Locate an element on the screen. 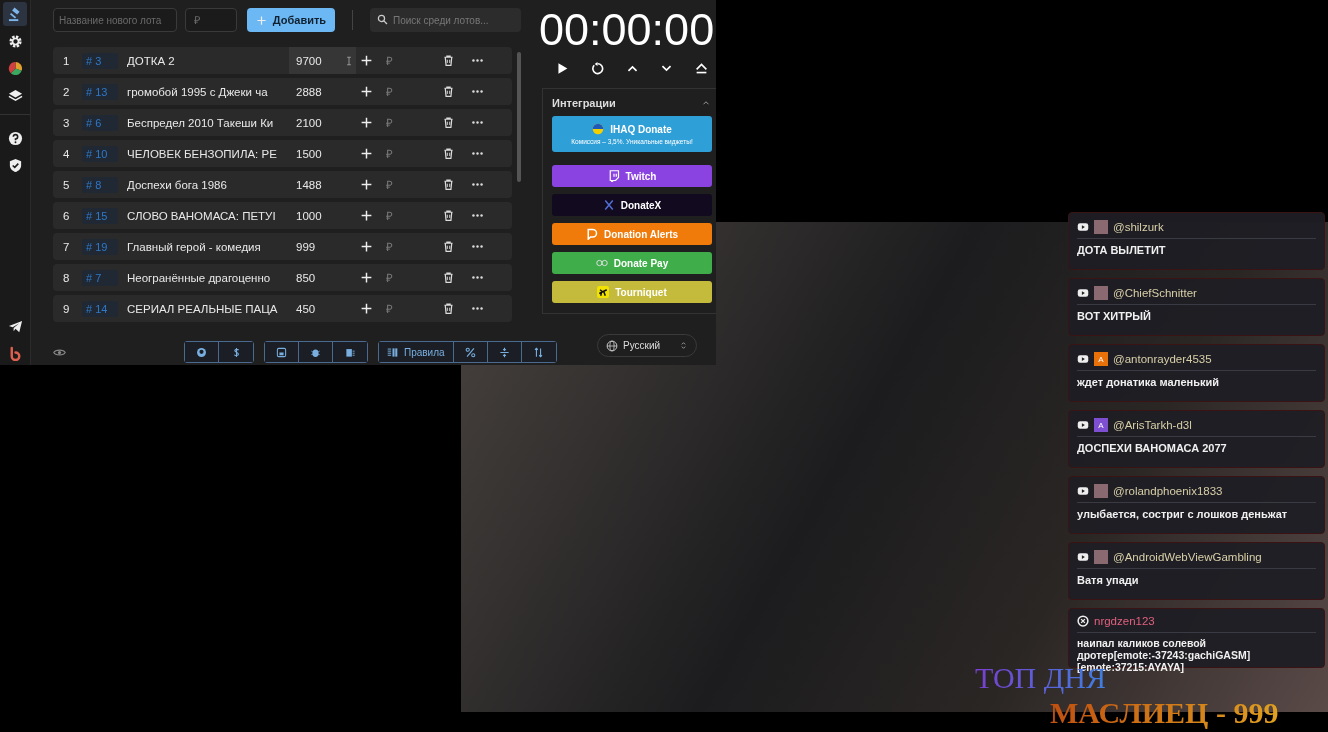  row-index: 3 is located at coordinates (66, 122).